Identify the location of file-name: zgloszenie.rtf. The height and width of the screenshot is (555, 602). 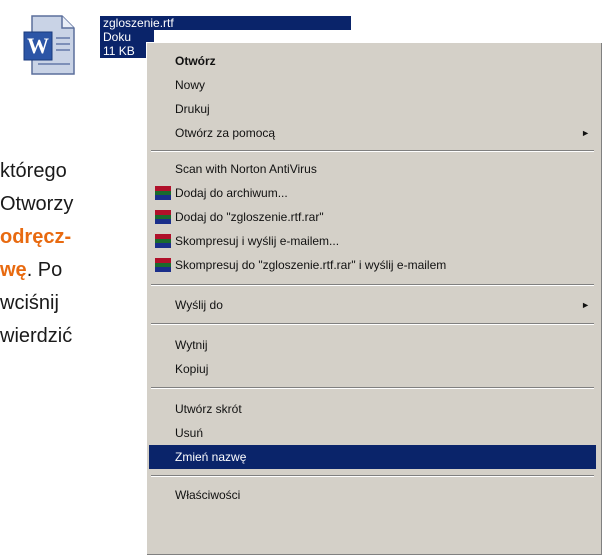
(225, 23).